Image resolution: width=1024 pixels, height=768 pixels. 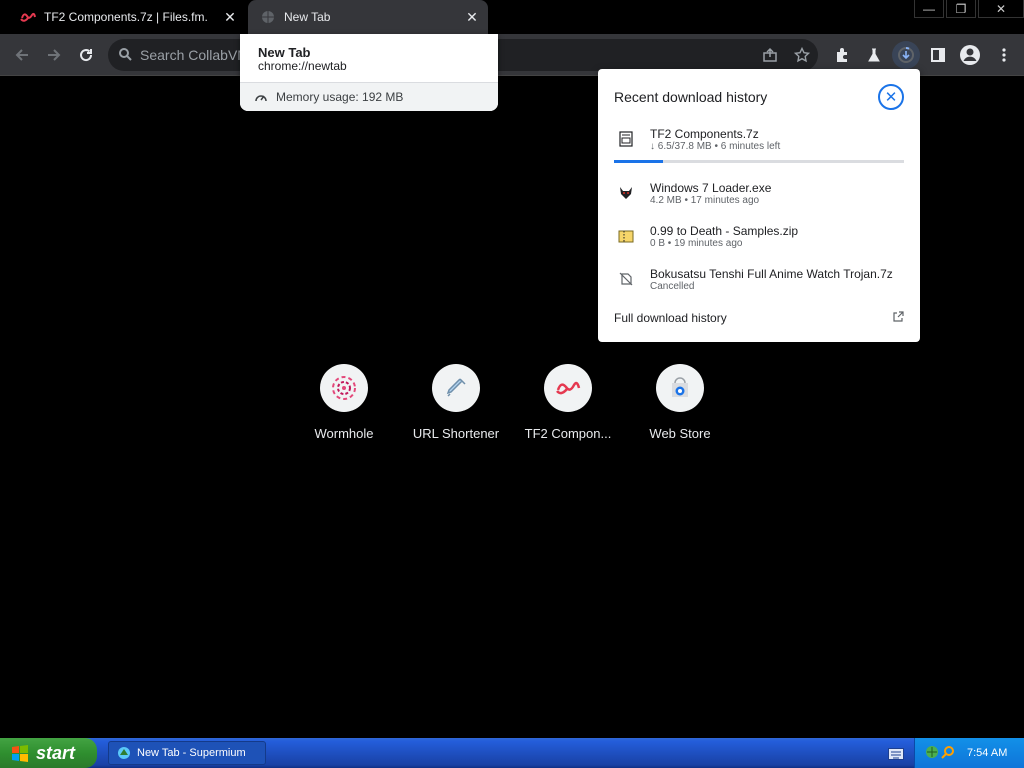 What do you see at coordinates (268, 17) in the screenshot?
I see `globe-icon` at bounding box center [268, 17].